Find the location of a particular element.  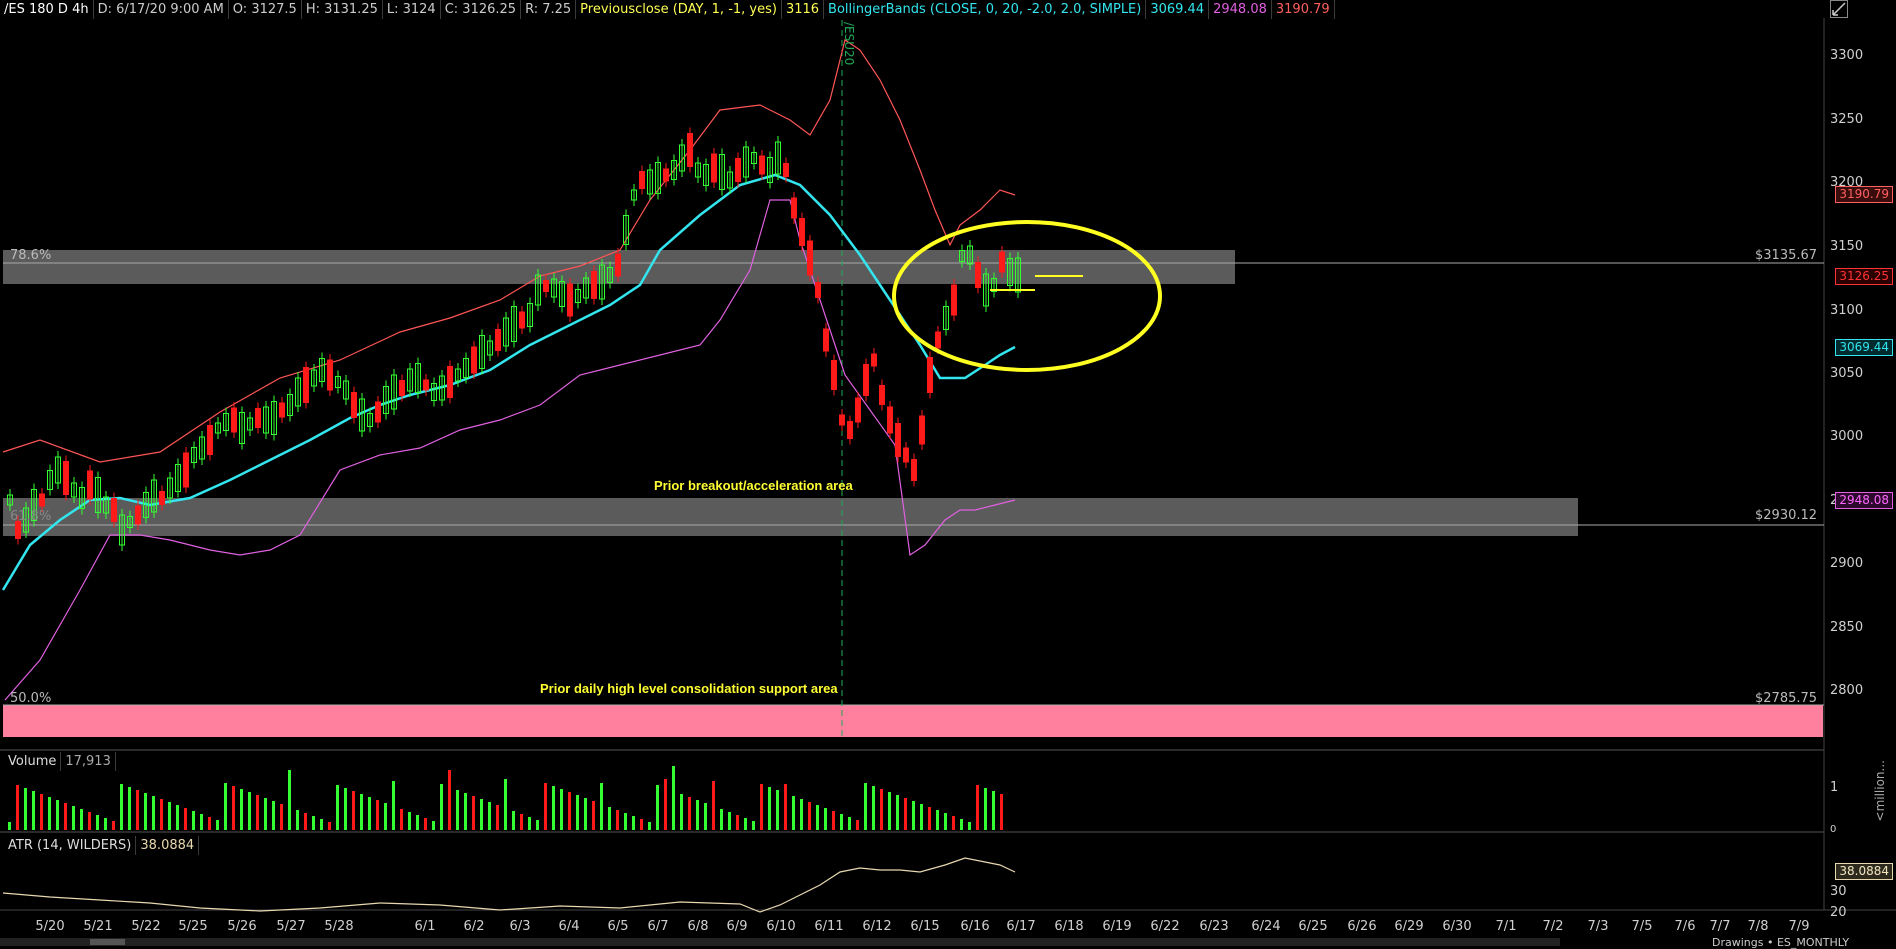

fib-618-zone is located at coordinates (790, 517).